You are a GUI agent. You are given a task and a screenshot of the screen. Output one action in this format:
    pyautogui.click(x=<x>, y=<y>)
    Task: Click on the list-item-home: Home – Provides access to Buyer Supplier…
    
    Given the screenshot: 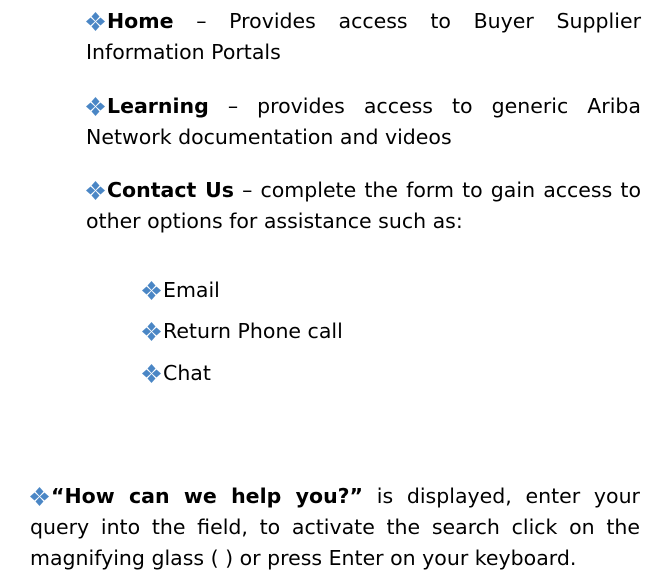 What is the action you would take?
    pyautogui.click(x=363, y=37)
    